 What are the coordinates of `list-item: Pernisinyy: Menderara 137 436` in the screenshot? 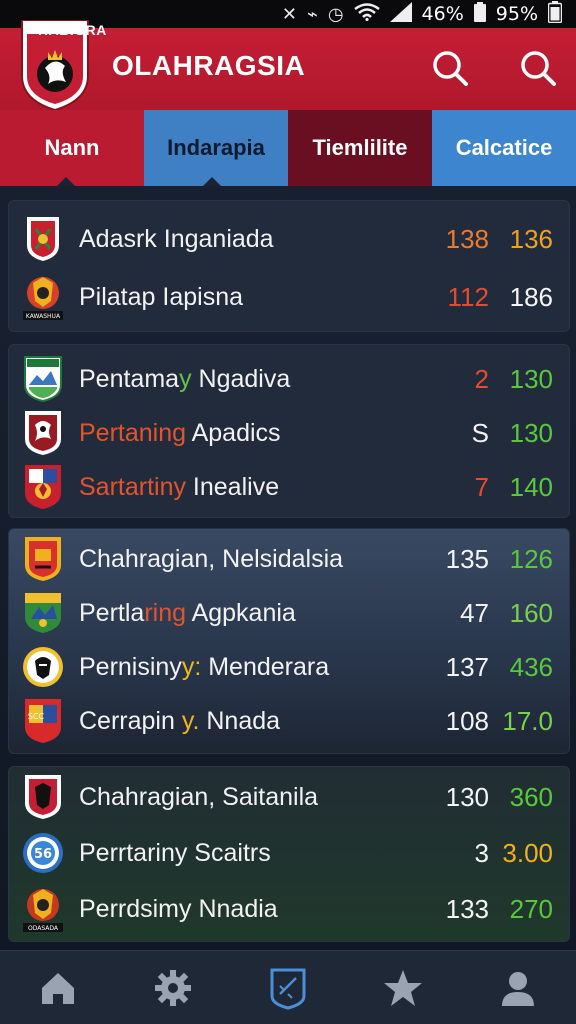 It's located at (290, 667).